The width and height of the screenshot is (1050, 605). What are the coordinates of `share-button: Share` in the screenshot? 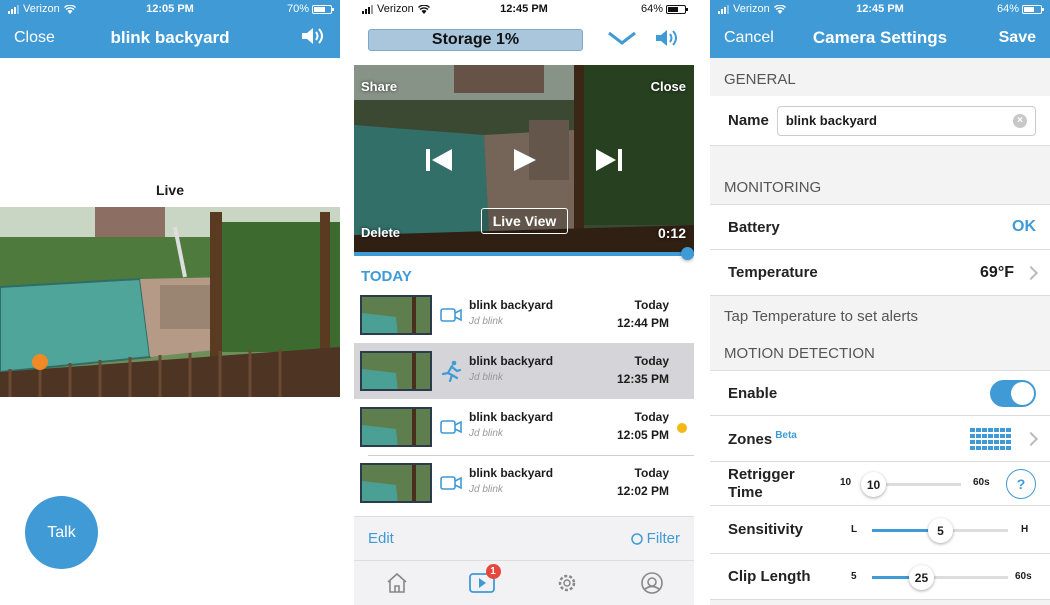 It's located at (379, 86).